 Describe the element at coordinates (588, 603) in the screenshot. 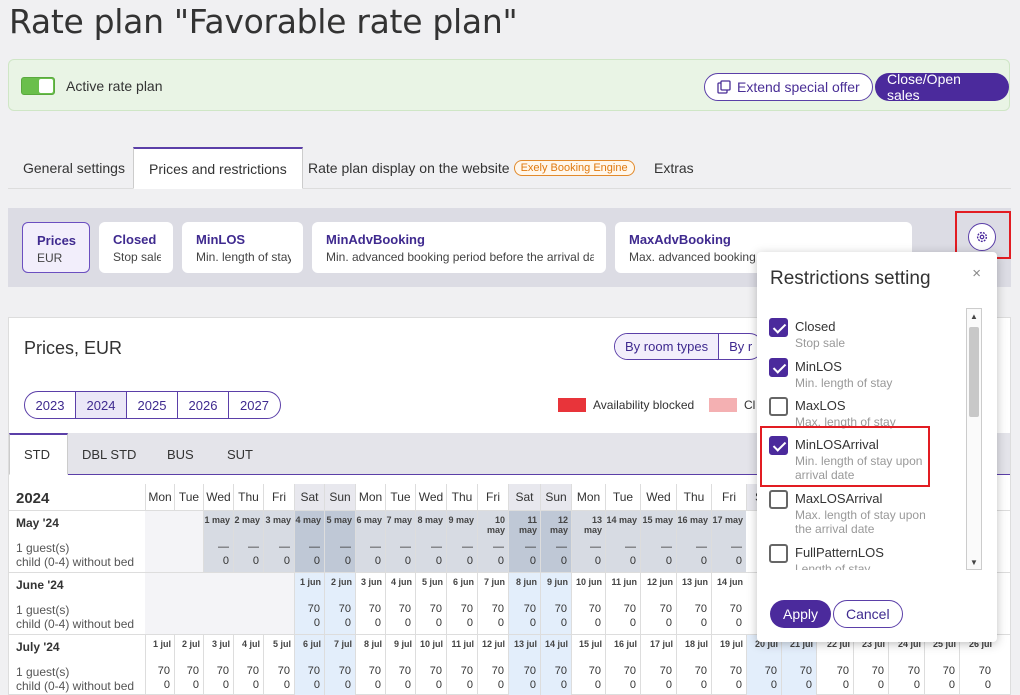

I see `calendar-cell: 10 jun 70 0` at that location.